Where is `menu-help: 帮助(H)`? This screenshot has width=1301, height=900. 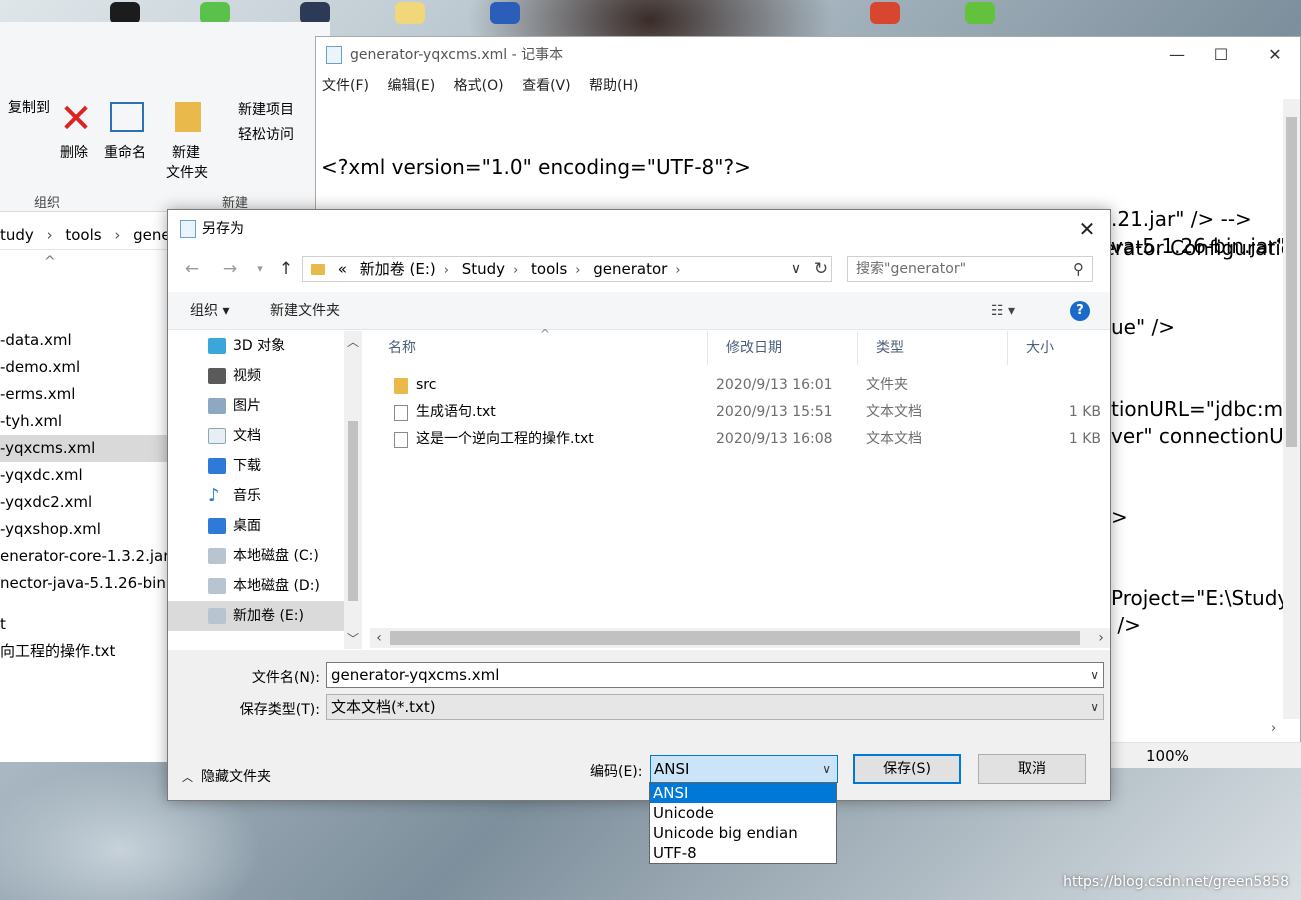 menu-help: 帮助(H) is located at coordinates (613, 86).